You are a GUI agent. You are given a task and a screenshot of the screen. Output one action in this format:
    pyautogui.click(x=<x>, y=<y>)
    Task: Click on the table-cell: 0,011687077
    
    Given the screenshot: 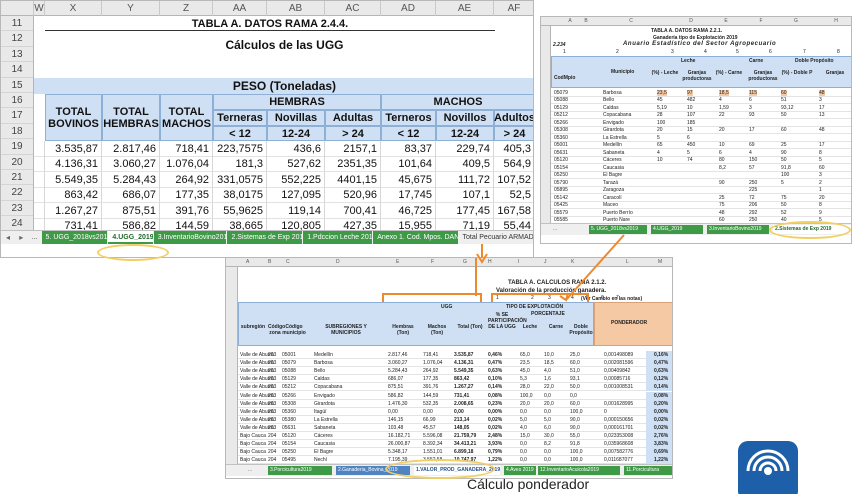 What is the action you would take?
    pyautogui.click(x=618, y=460)
    